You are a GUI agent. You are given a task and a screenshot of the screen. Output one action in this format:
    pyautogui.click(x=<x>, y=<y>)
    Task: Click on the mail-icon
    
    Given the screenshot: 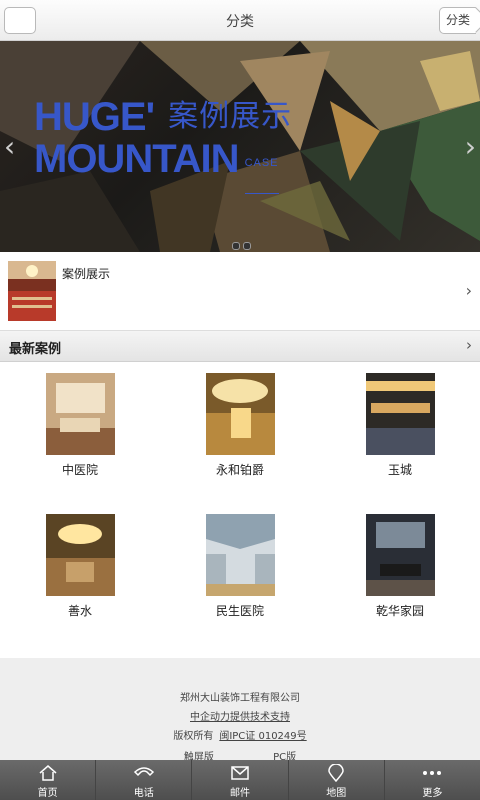 What is the action you would take?
    pyautogui.click(x=240, y=773)
    